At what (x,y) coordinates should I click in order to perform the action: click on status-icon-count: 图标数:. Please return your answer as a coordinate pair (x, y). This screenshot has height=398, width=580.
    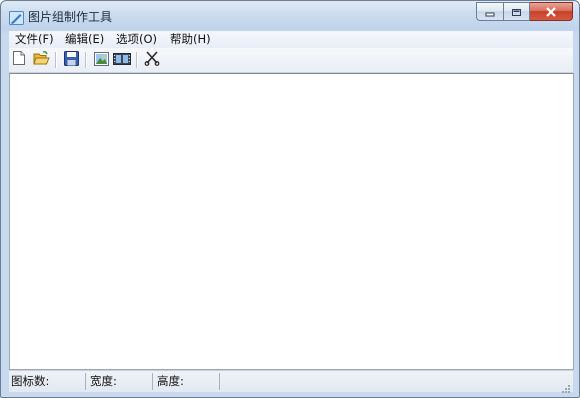
    Looking at the image, I should click on (47, 381).